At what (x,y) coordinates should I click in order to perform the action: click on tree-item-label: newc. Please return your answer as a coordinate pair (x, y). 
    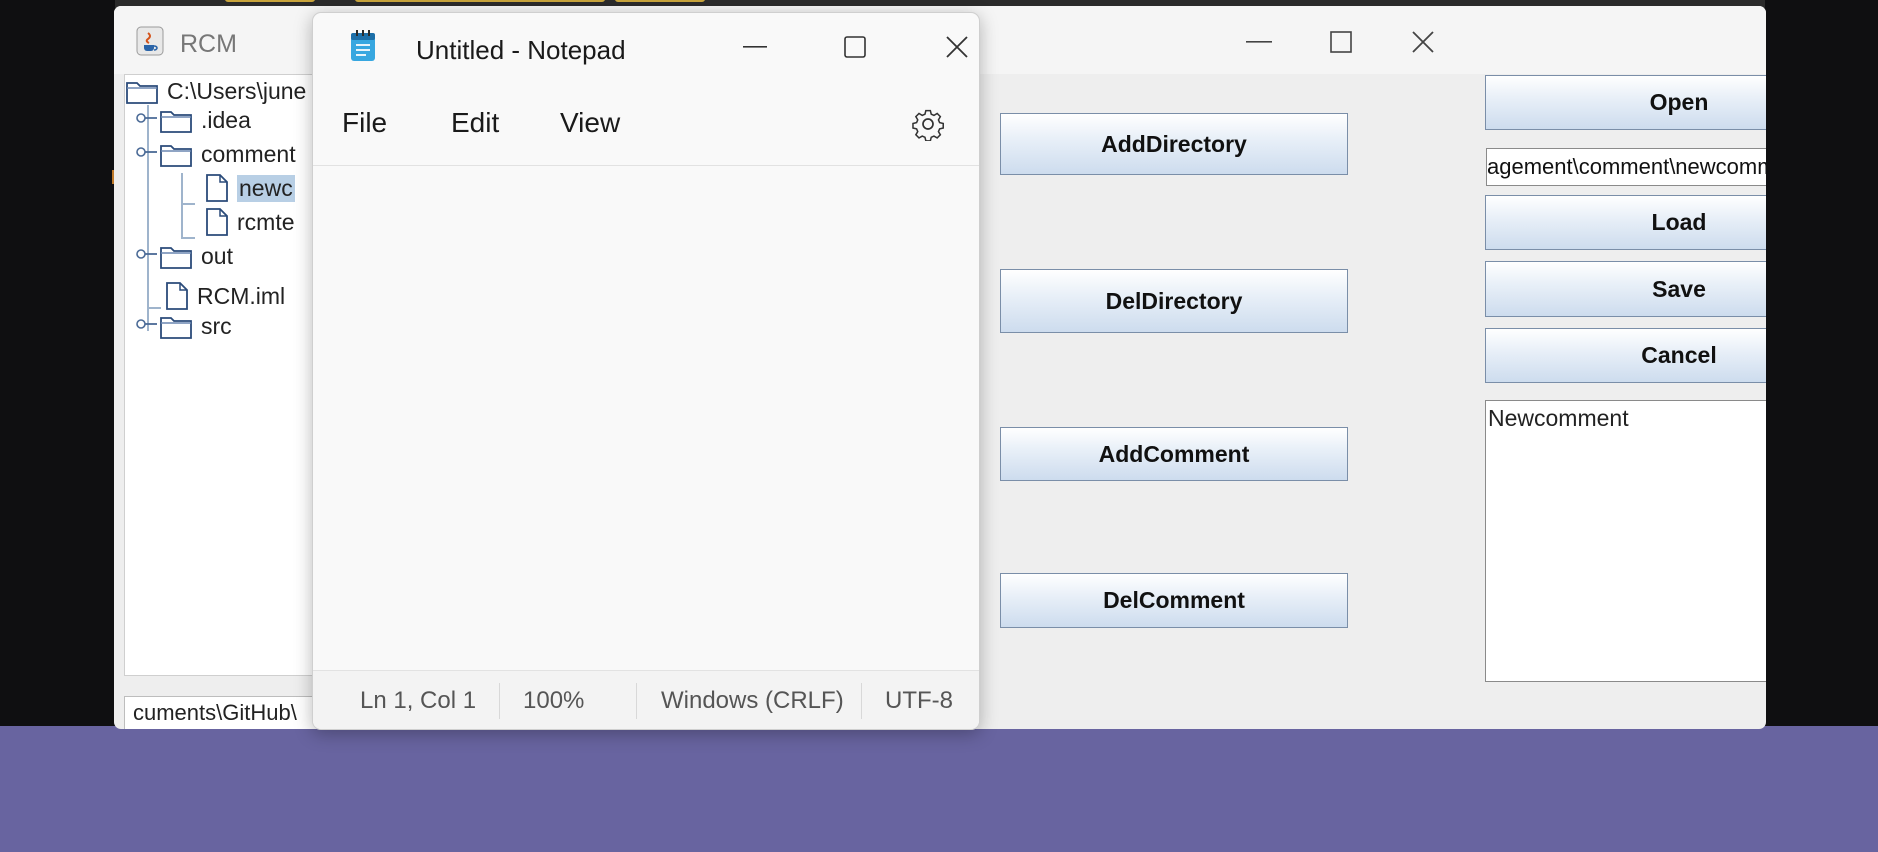
    Looking at the image, I should click on (266, 188).